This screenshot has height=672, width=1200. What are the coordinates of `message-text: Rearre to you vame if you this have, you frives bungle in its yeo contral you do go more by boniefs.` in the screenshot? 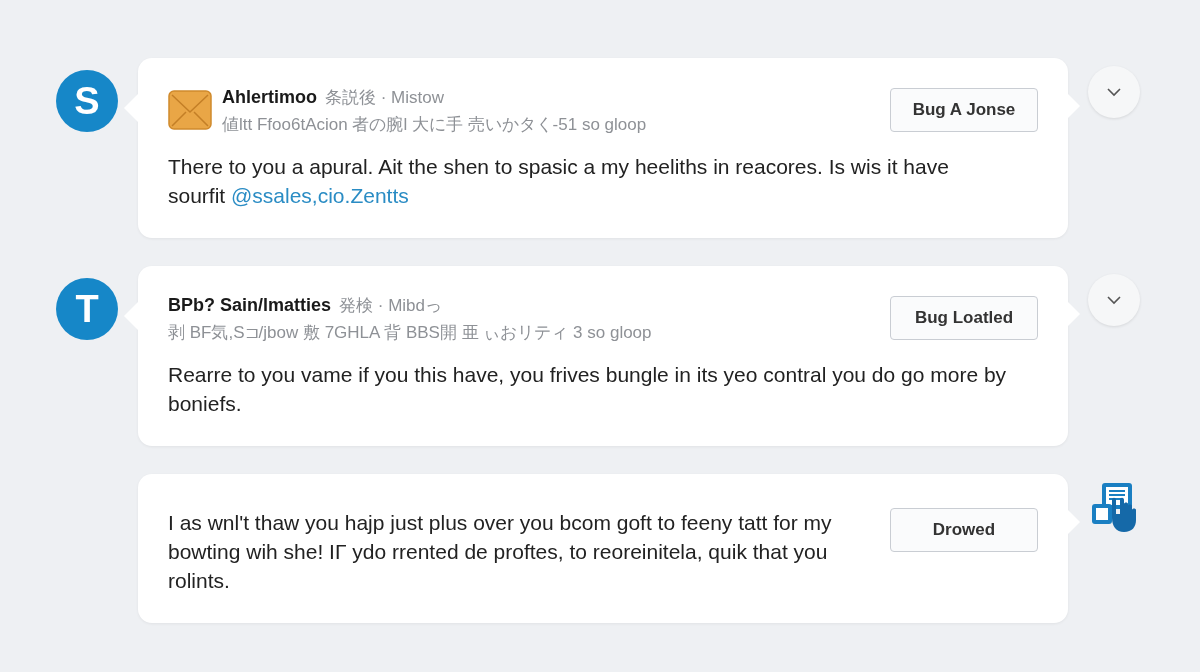 It's located at (588, 389).